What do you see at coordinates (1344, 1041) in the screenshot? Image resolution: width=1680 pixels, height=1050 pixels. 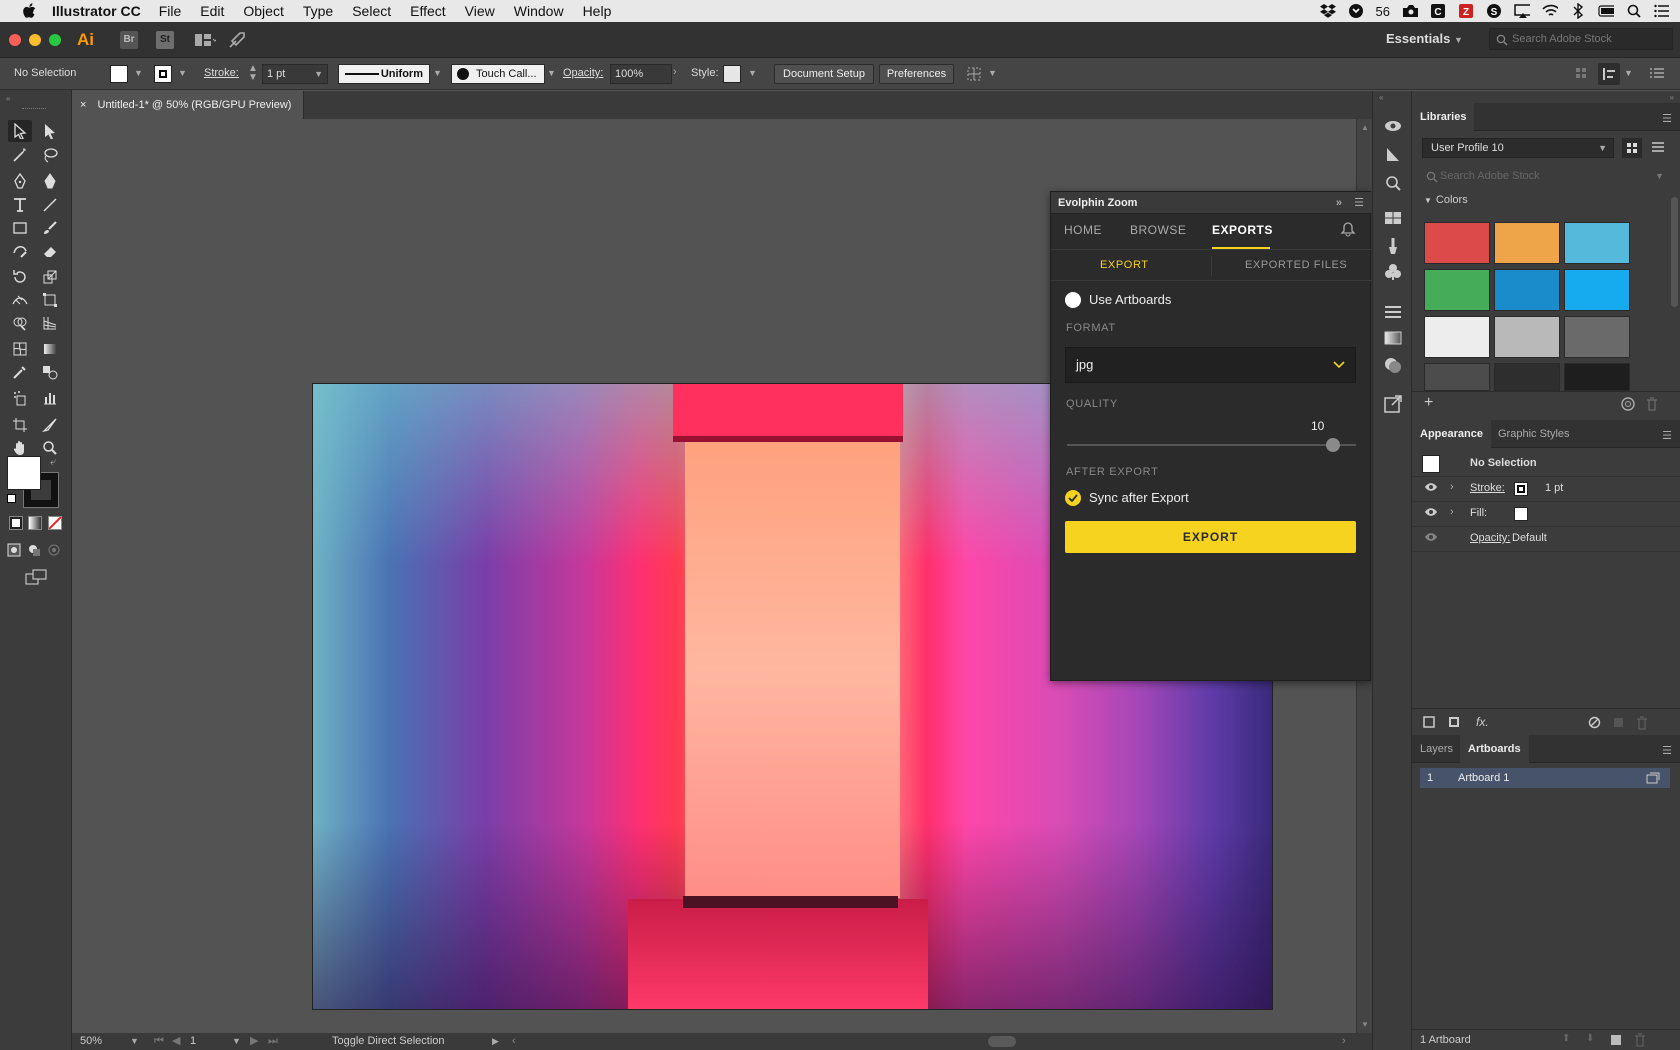 I see `scroll-right-icon: ›` at bounding box center [1344, 1041].